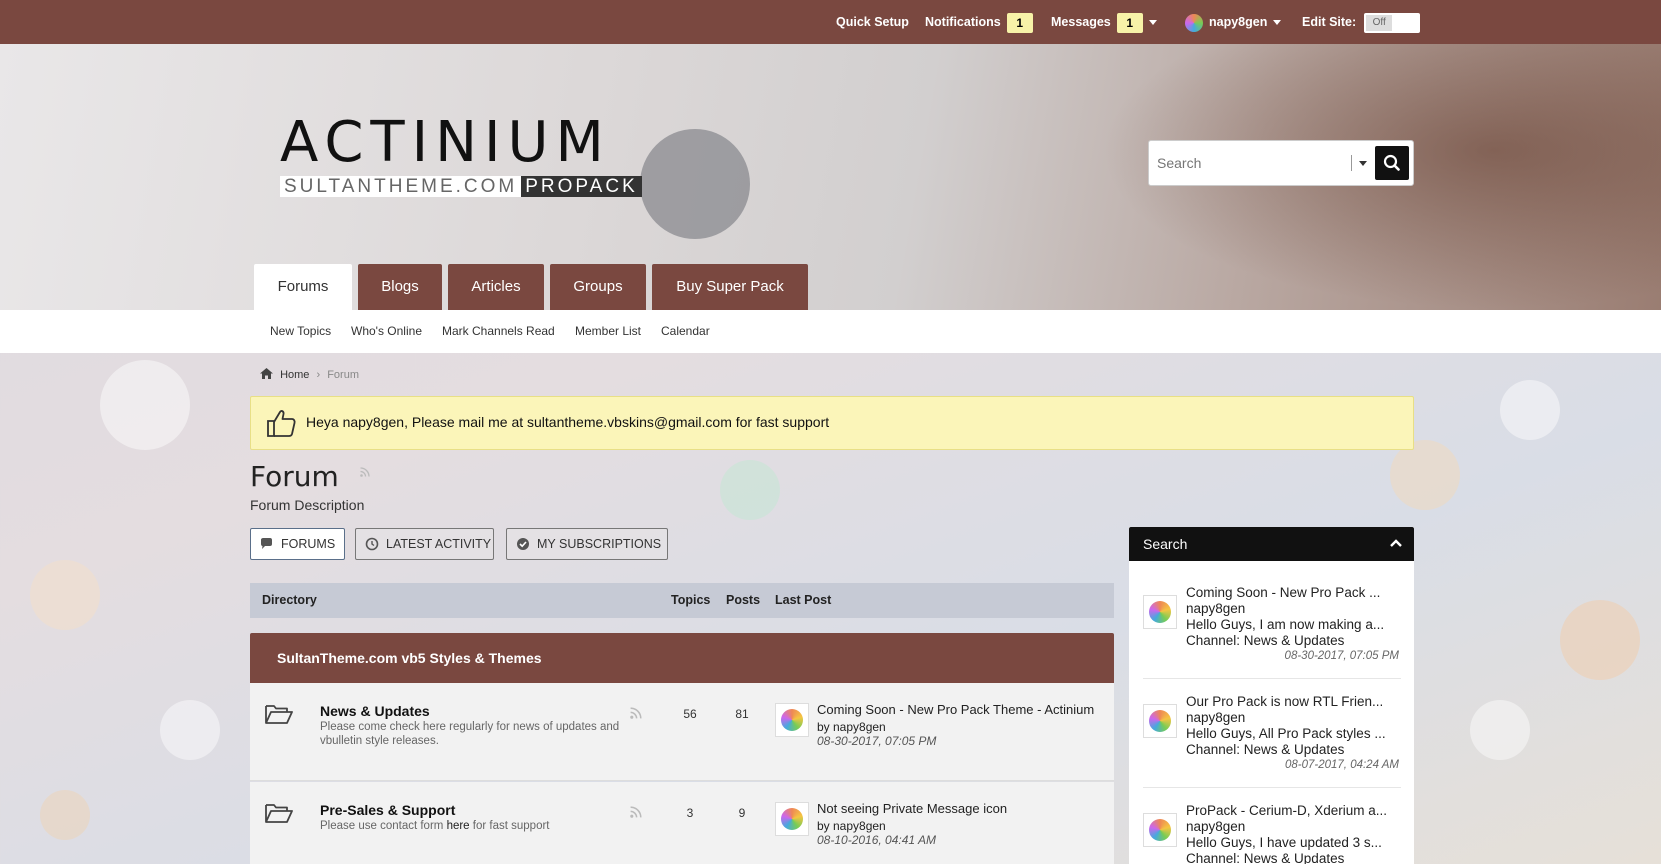  What do you see at coordinates (509, 826) in the screenshot?
I see `forum-description-text: for fast support` at bounding box center [509, 826].